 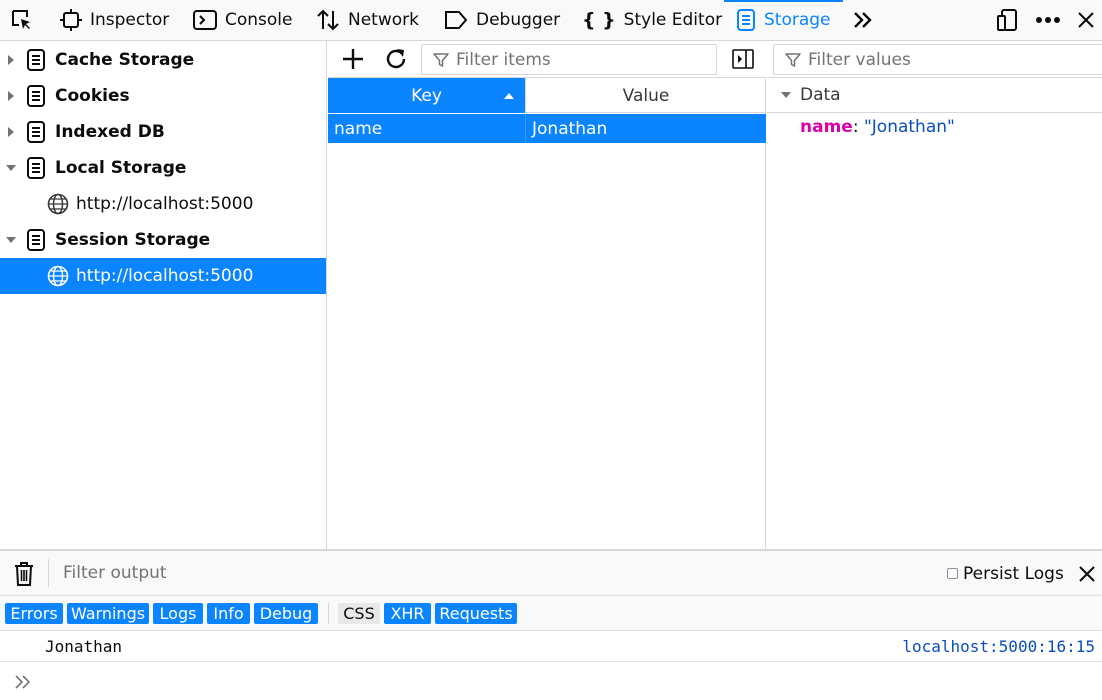 I want to click on tree-item-session-storage-origin: http://localhost:5000, so click(x=163, y=276).